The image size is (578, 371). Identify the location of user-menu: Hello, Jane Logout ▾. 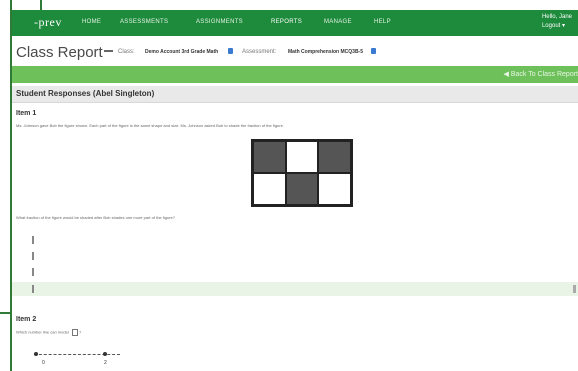
(557, 22).